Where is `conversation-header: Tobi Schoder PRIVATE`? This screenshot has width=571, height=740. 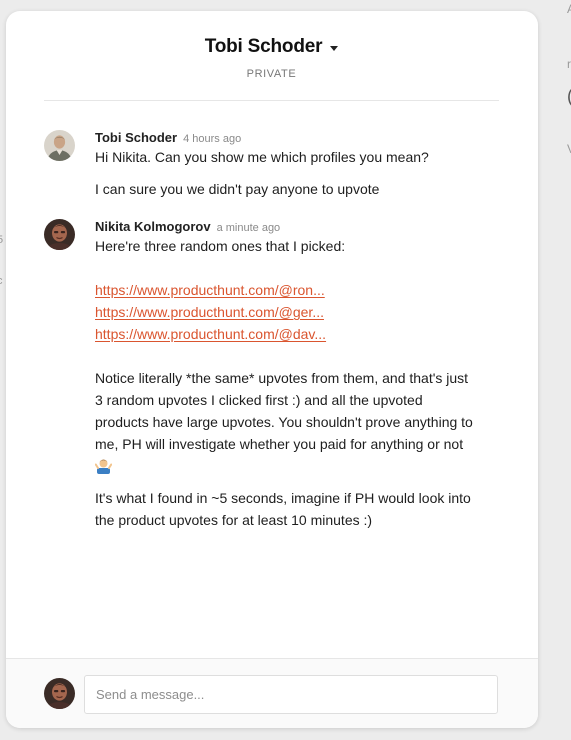 conversation-header: Tobi Schoder PRIVATE is located at coordinates (271, 56).